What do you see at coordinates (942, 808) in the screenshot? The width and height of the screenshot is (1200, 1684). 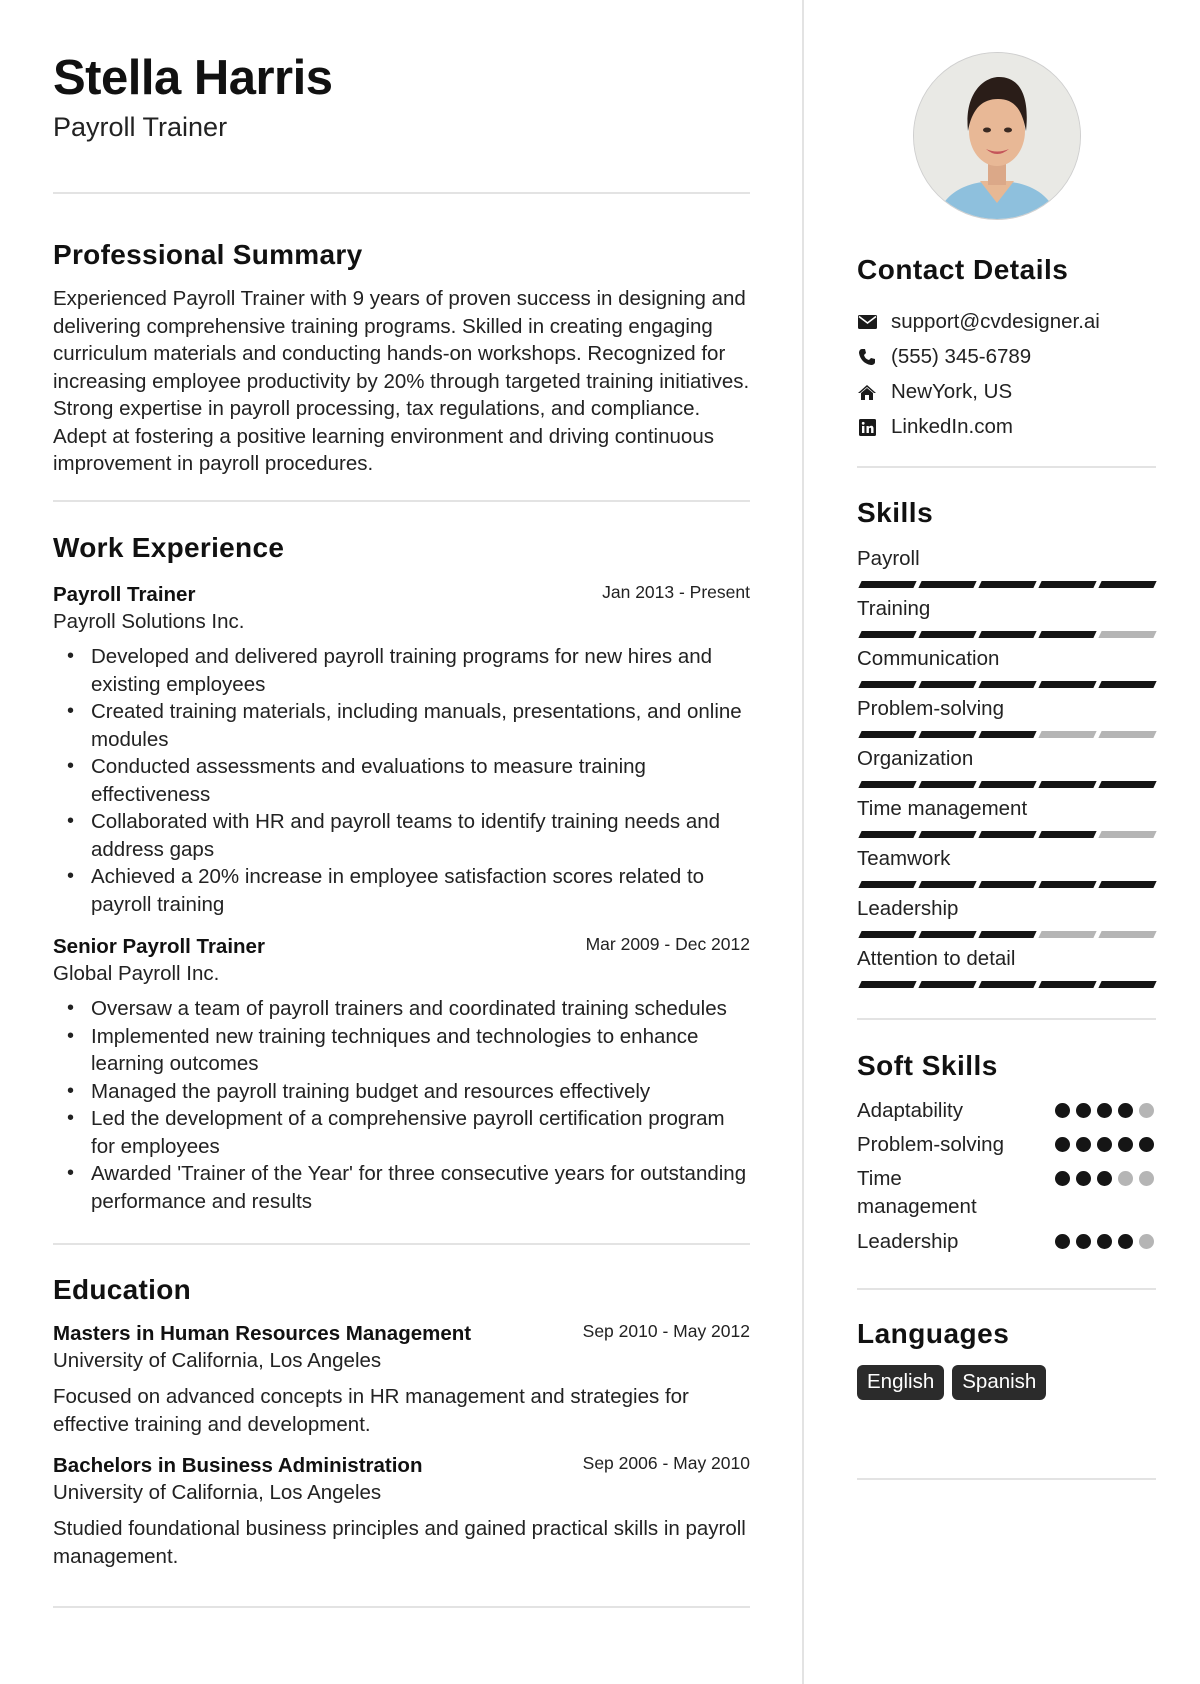 I see `skill-name: Time management` at bounding box center [942, 808].